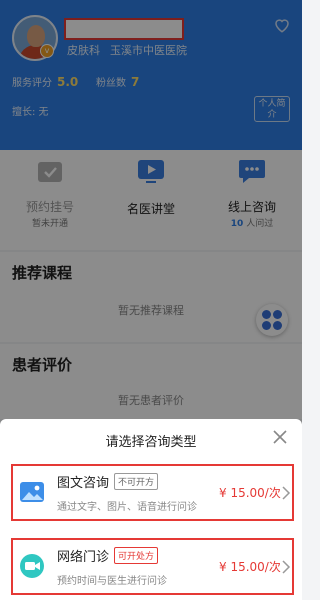 The image size is (320, 600). I want to click on option-title: 网络门诊, so click(83, 557).